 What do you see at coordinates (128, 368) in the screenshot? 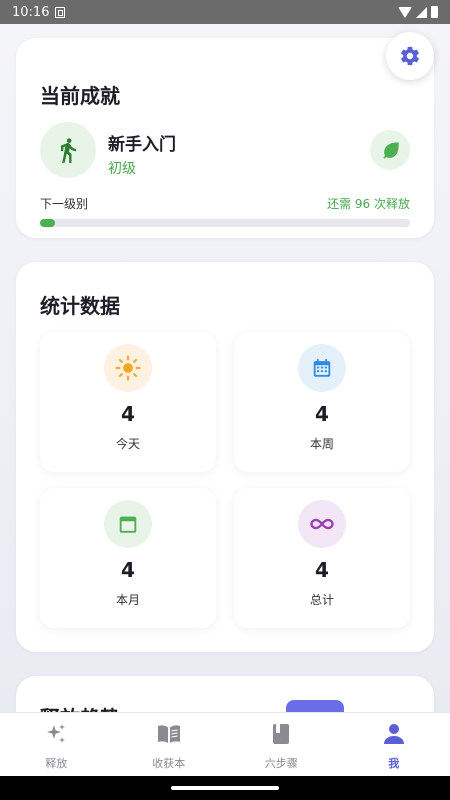
I see `sun-icon` at bounding box center [128, 368].